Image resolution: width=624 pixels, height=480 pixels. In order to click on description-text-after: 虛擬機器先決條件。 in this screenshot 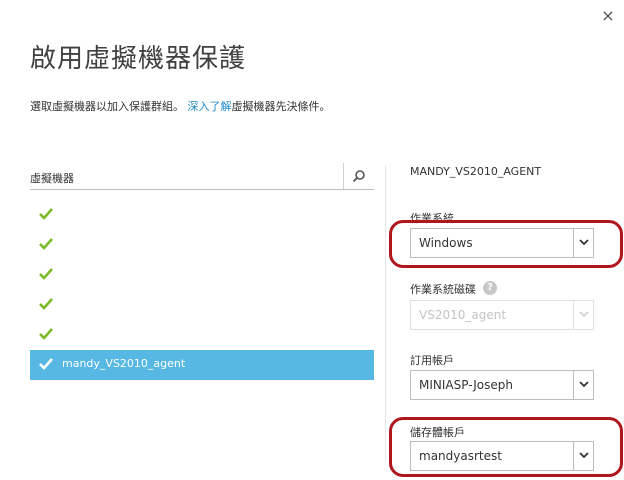, I will do `click(281, 106)`.